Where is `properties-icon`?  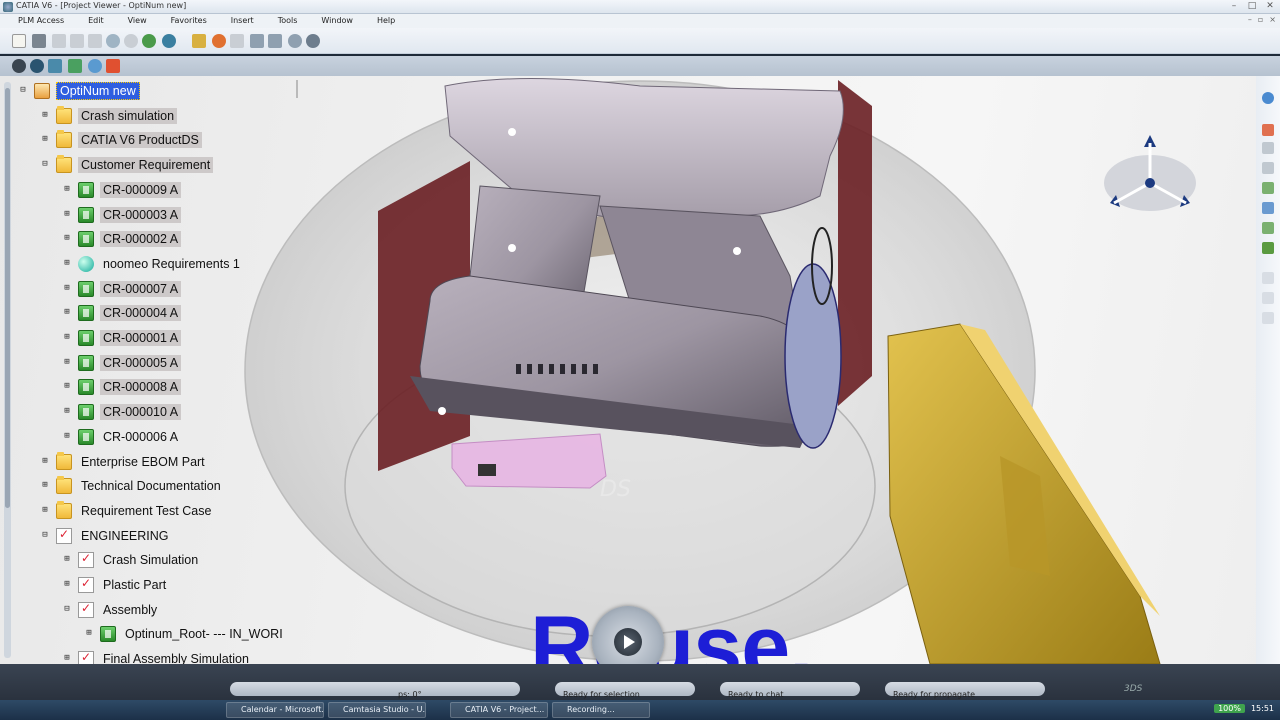
properties-icon is located at coordinates (1268, 168).